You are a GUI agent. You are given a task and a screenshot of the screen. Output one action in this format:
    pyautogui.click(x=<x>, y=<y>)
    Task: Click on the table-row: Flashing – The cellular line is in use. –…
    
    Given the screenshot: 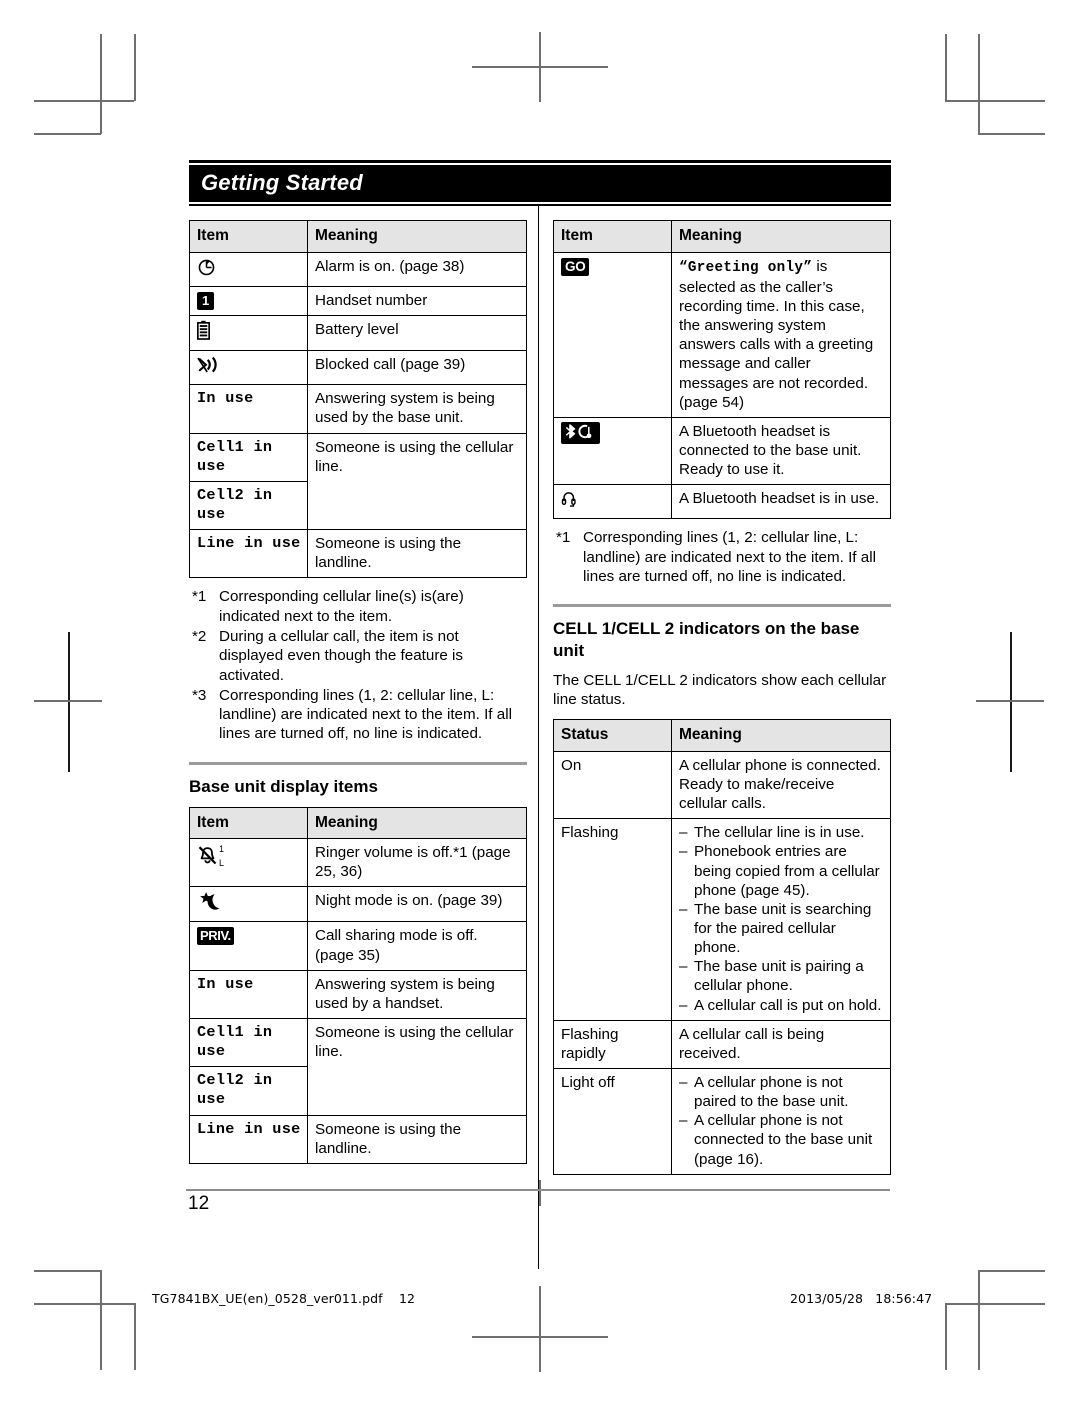 What is the action you would take?
    pyautogui.click(x=722, y=919)
    